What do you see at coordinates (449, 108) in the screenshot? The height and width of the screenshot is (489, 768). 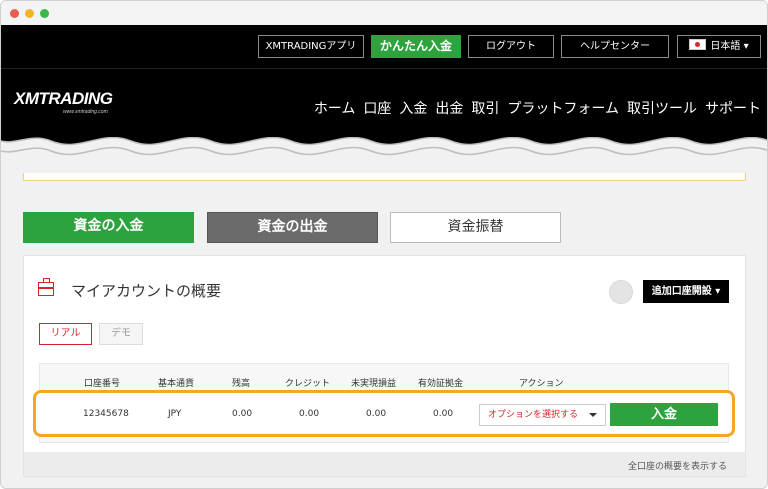 I see `nav-withdraw: 出金` at bounding box center [449, 108].